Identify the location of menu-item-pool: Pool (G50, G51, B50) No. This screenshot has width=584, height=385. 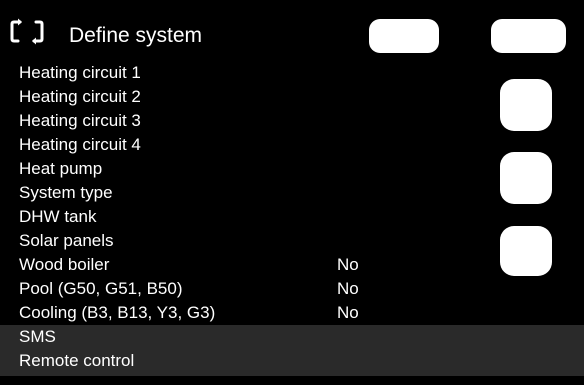
(292, 289).